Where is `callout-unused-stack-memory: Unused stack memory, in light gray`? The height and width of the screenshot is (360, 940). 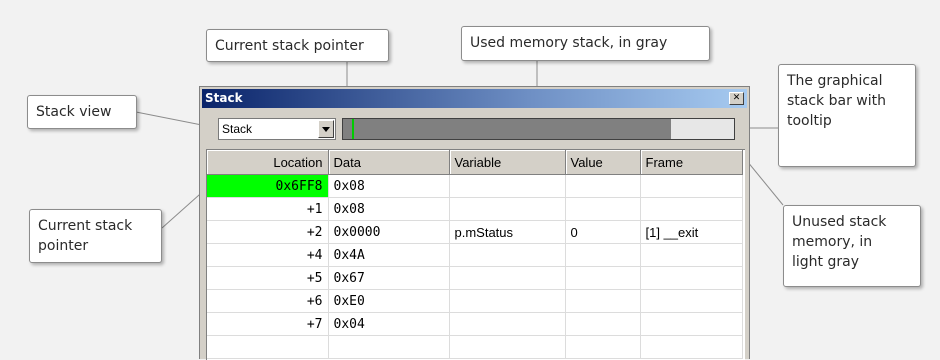
callout-unused-stack-memory: Unused stack memory, in light gray is located at coordinates (852, 246).